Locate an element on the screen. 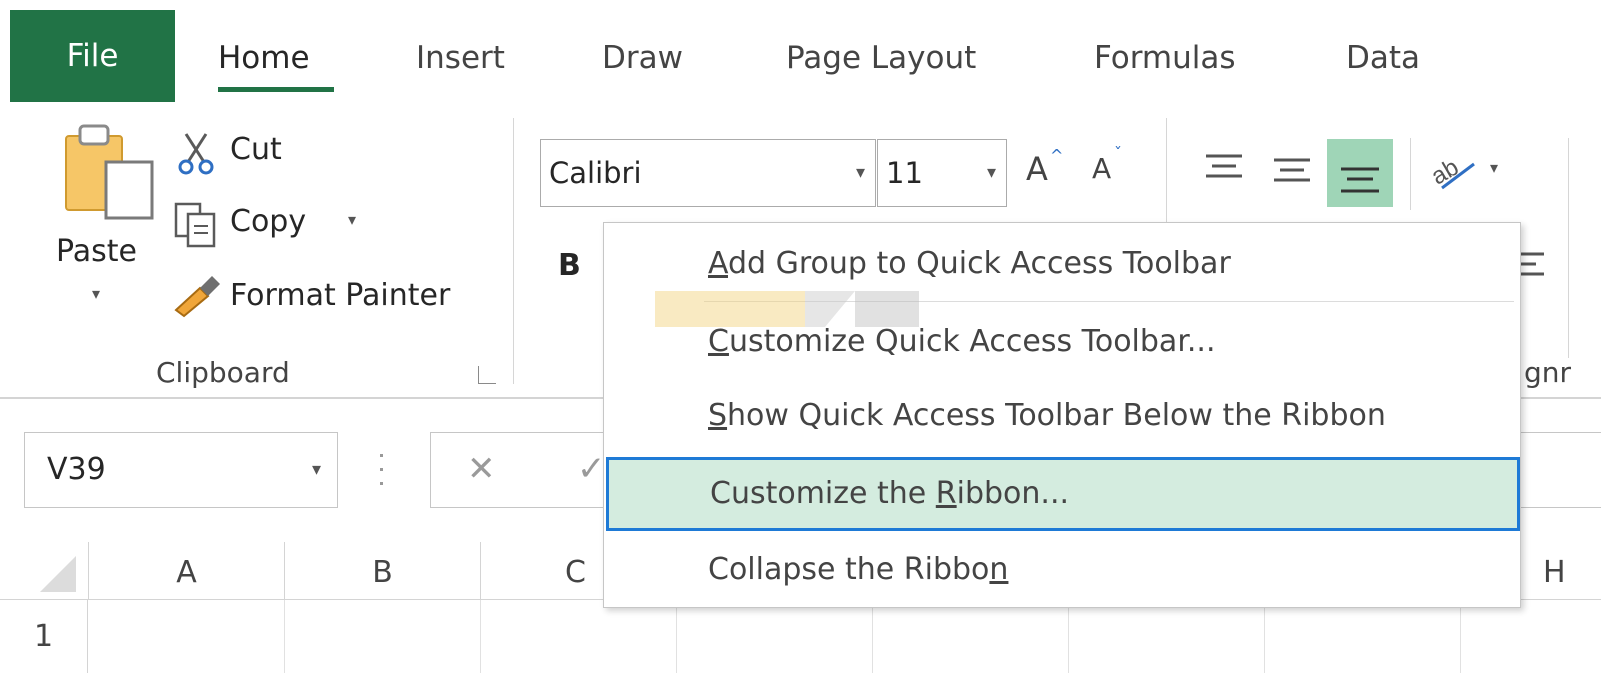  paintbrush-icon is located at coordinates (197, 297).